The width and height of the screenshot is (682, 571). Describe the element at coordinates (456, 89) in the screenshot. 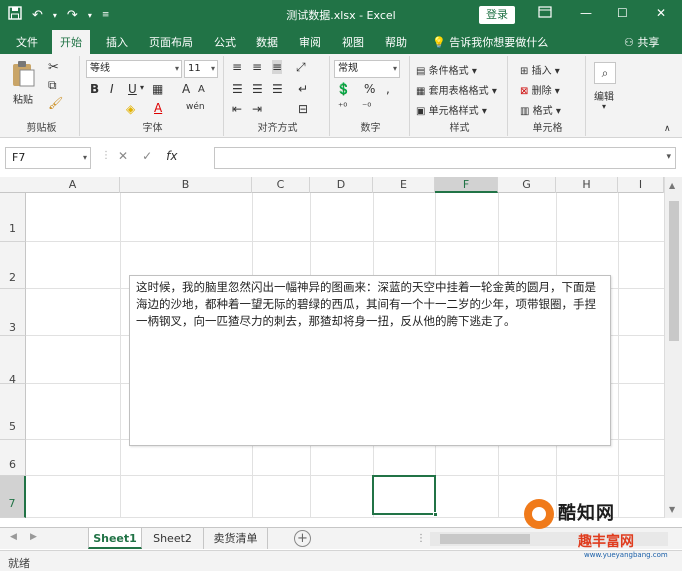

I see `format-as-table-button: ▦ 套用表格格式 ▾` at that location.